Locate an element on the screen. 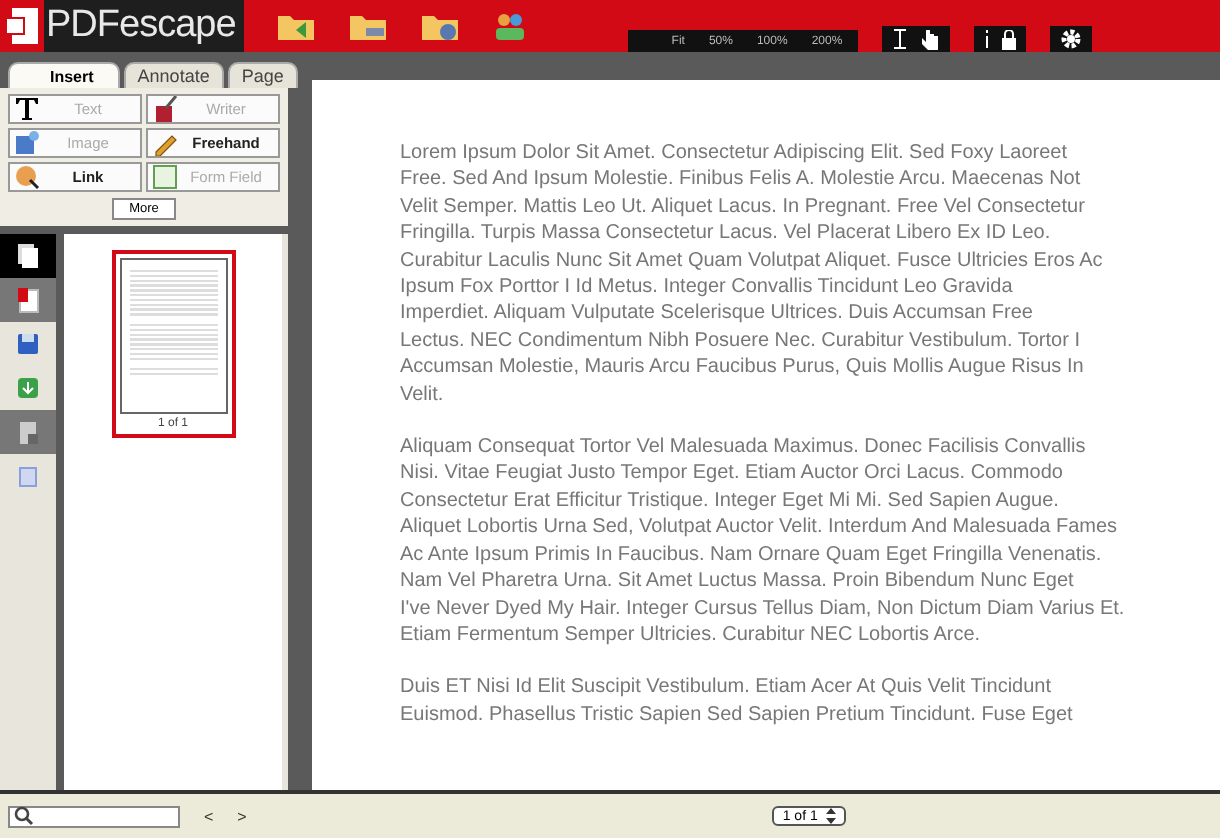 The width and height of the screenshot is (1220, 838). up-down-arrows-icon is located at coordinates (830, 816).